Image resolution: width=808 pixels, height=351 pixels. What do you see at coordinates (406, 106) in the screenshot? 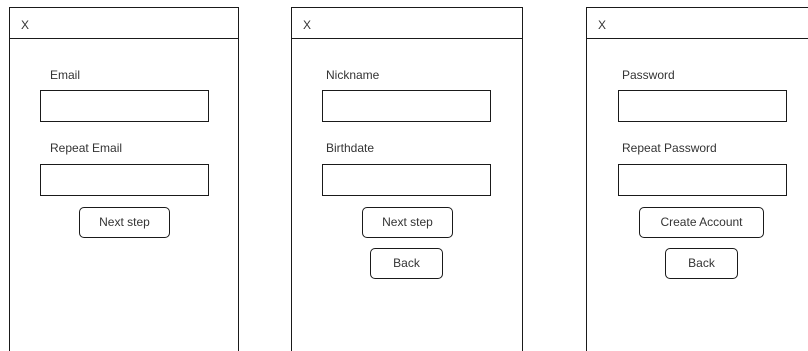
I see `nickname-input` at bounding box center [406, 106].